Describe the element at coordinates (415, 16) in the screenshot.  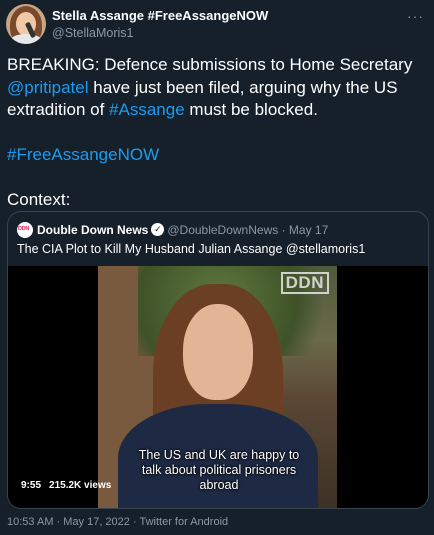
I see `ellipsis-icon: ···` at that location.